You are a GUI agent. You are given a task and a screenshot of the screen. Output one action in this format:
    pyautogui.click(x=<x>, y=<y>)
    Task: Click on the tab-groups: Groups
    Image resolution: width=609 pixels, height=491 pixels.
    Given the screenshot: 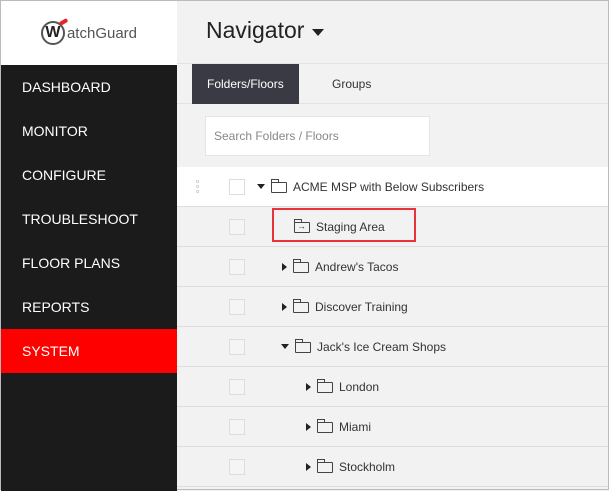 What is the action you would take?
    pyautogui.click(x=351, y=84)
    